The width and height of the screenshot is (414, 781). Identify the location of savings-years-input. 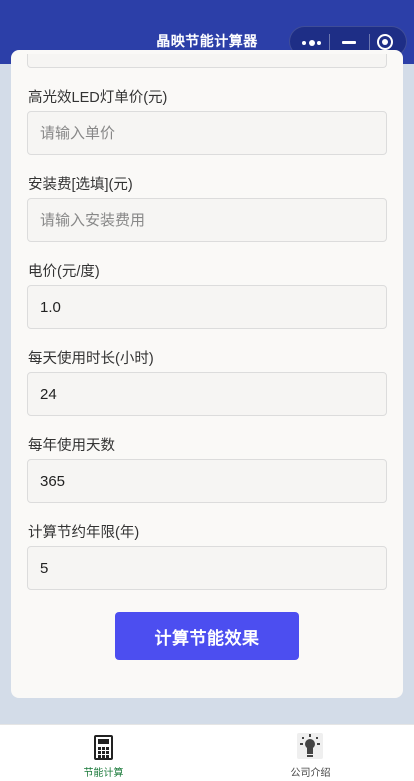
(207, 568).